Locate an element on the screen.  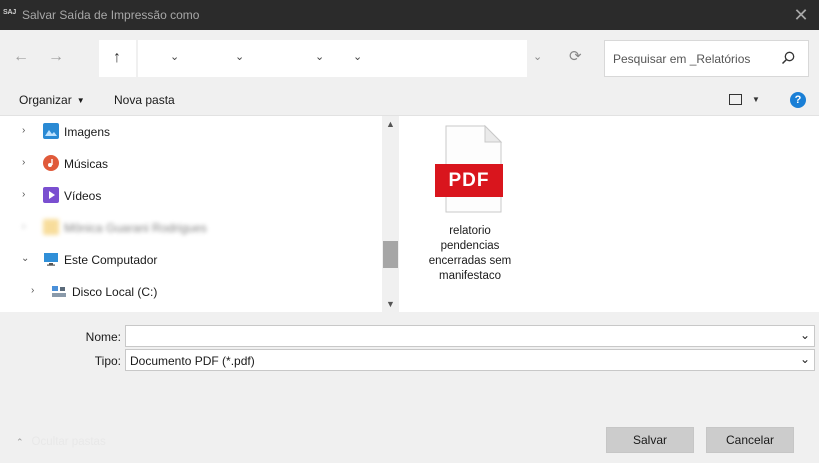
hide-folders-toggle: ⌃ Ocultar pastas is located at coordinates (61, 442).